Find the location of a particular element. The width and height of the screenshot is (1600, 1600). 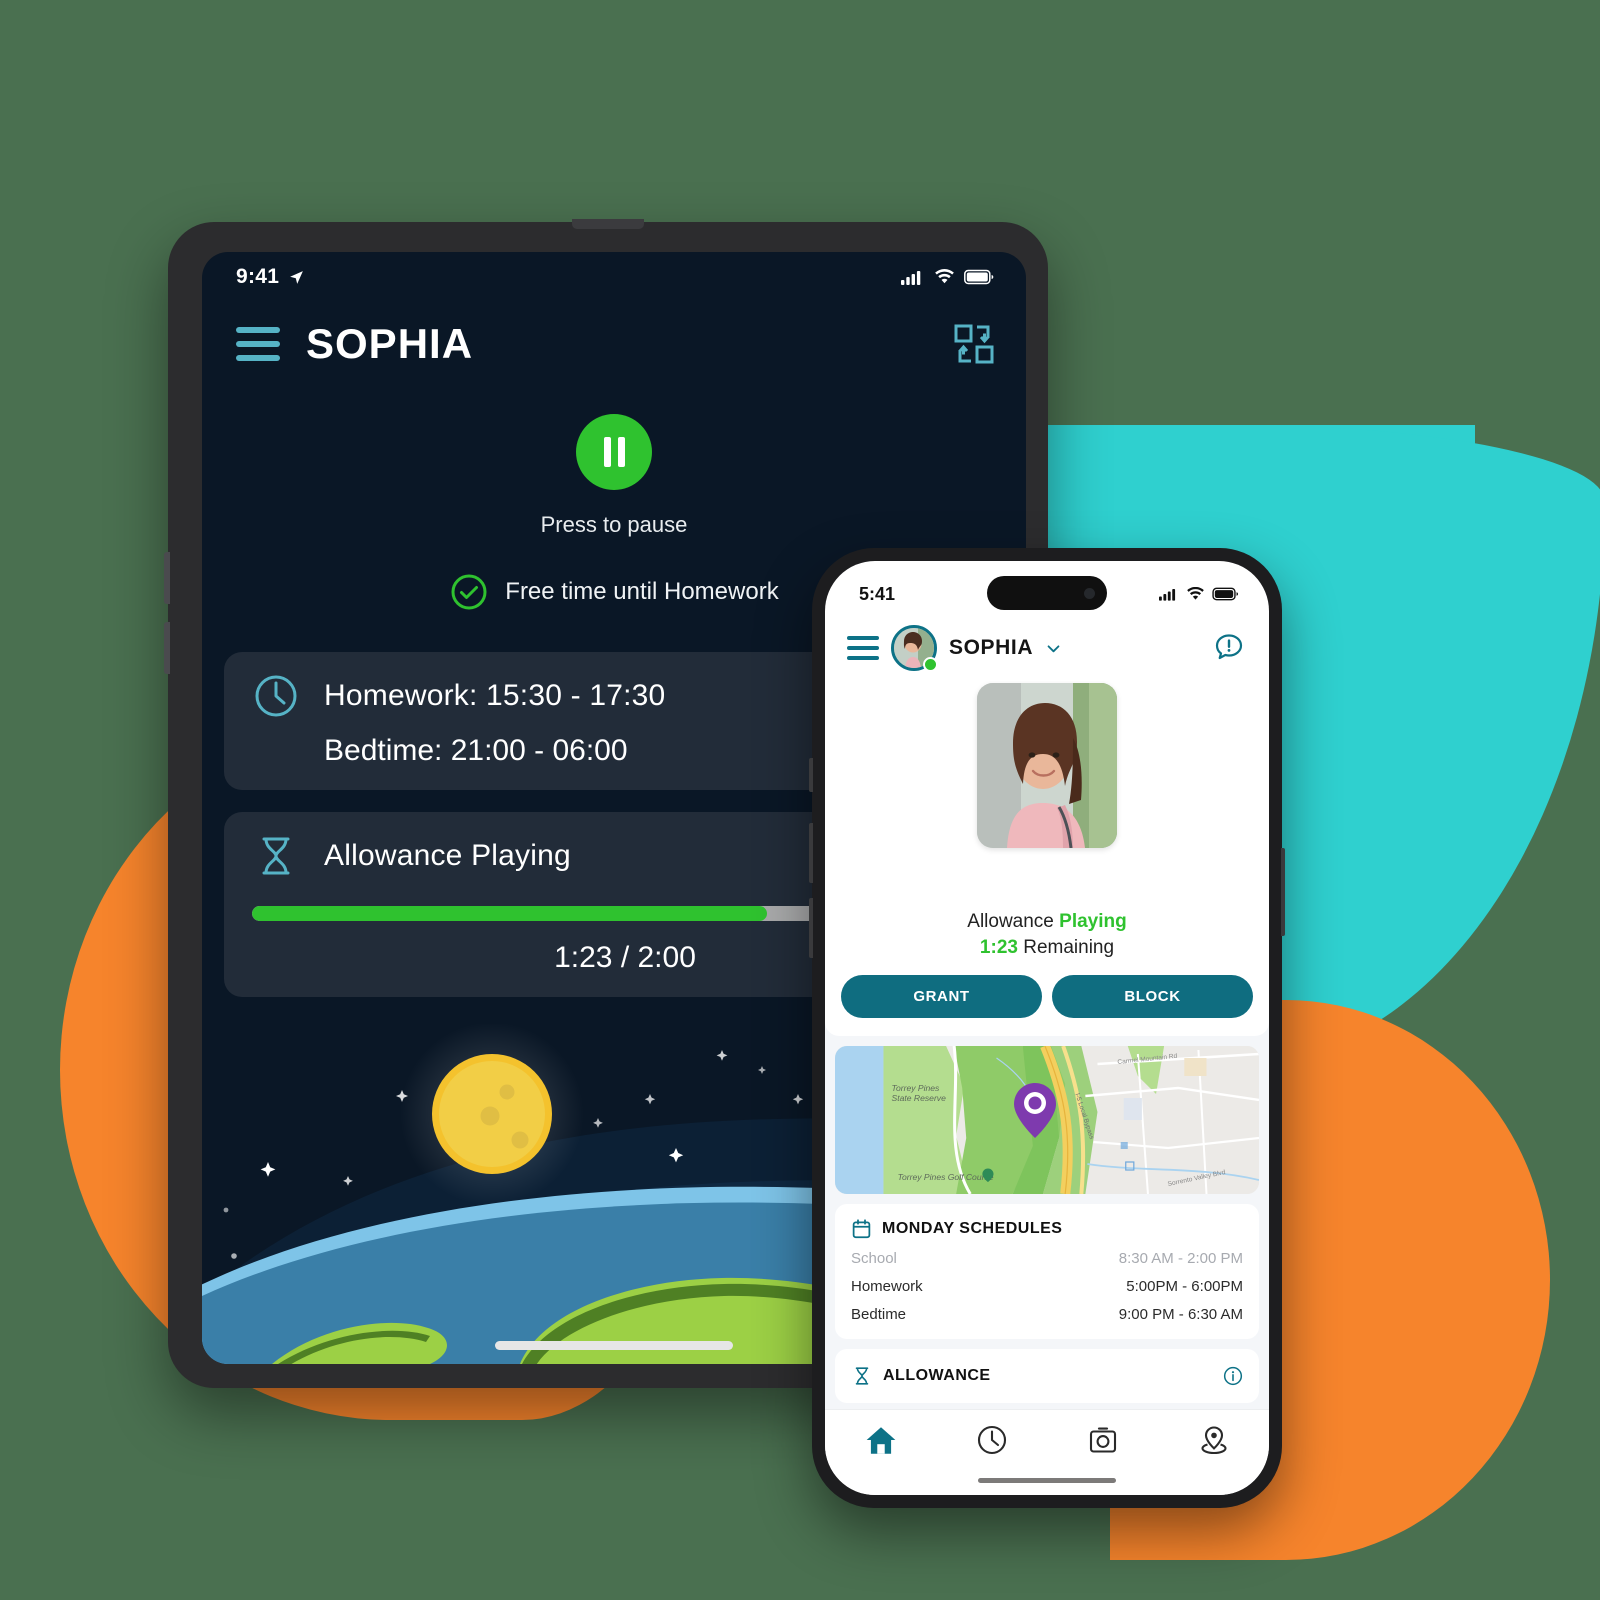

map-label-reserve: Torrey Pines is located at coordinates (916, 1088).